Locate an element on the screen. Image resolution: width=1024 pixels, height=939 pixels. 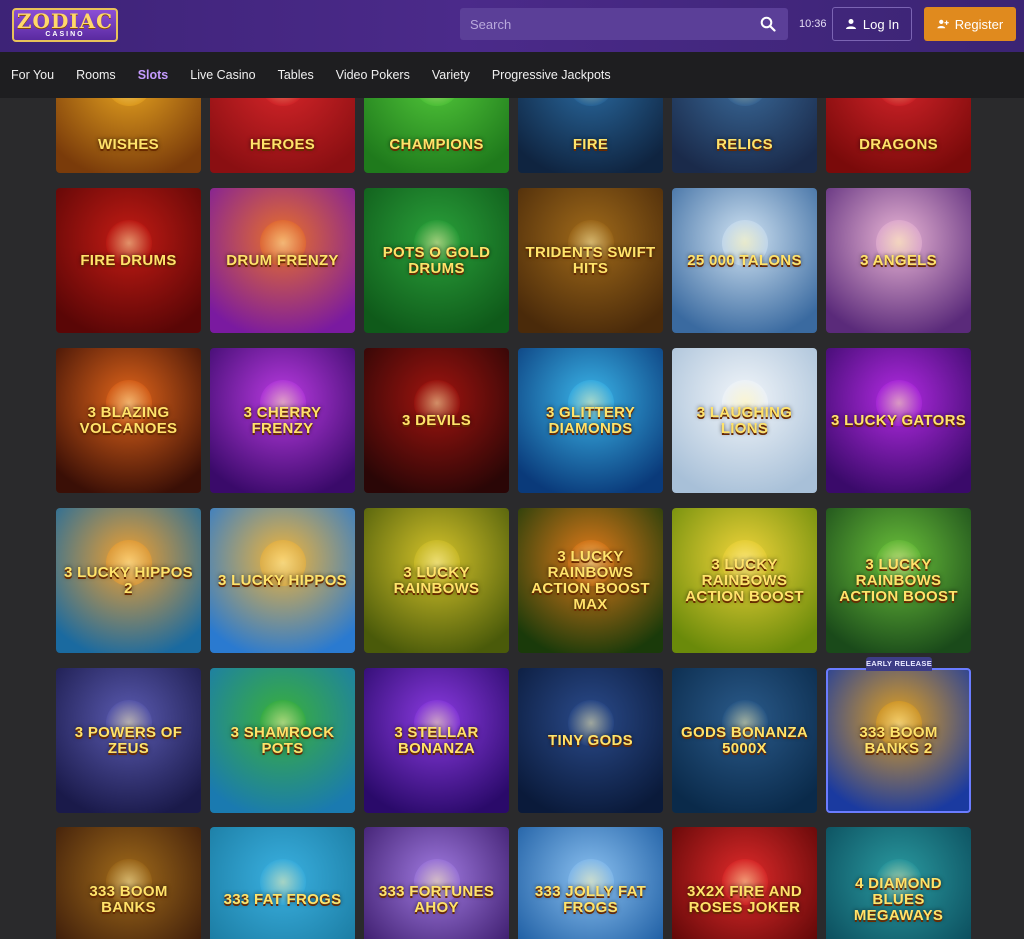
game-title: 3 LAUGHING LIONS is located at coordinates (744, 420).